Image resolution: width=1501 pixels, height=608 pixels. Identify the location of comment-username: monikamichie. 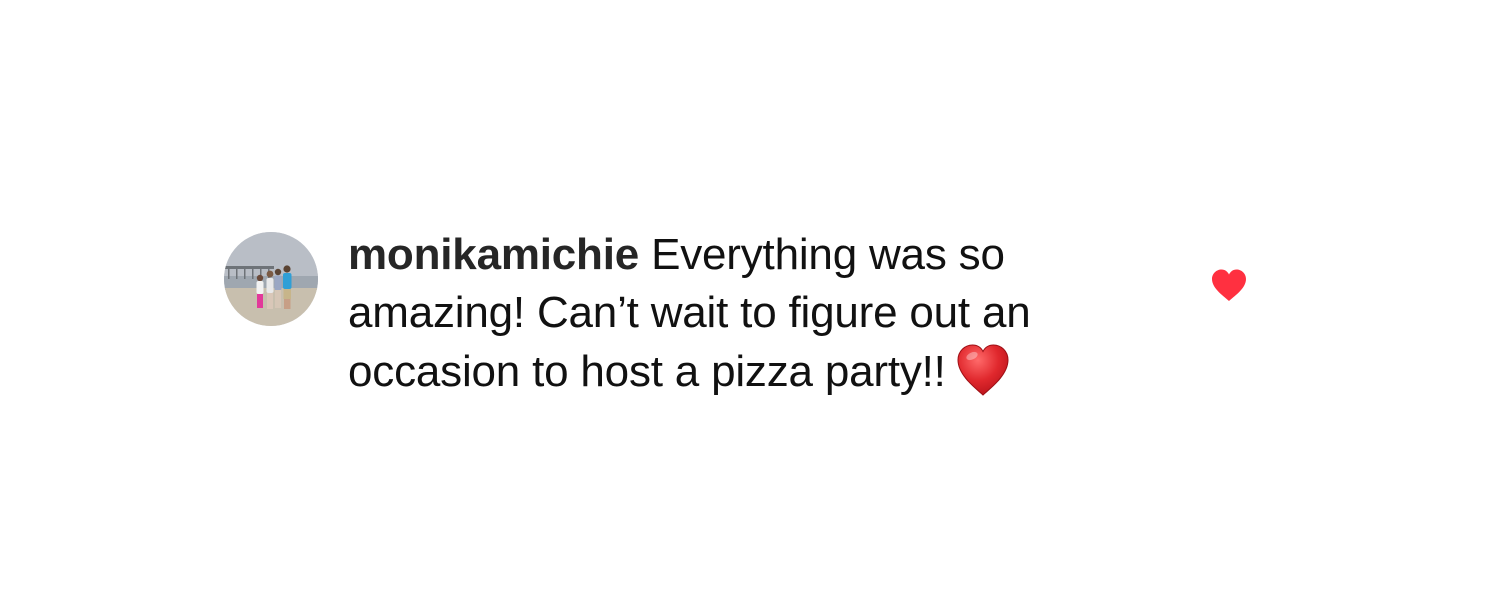
(493, 254).